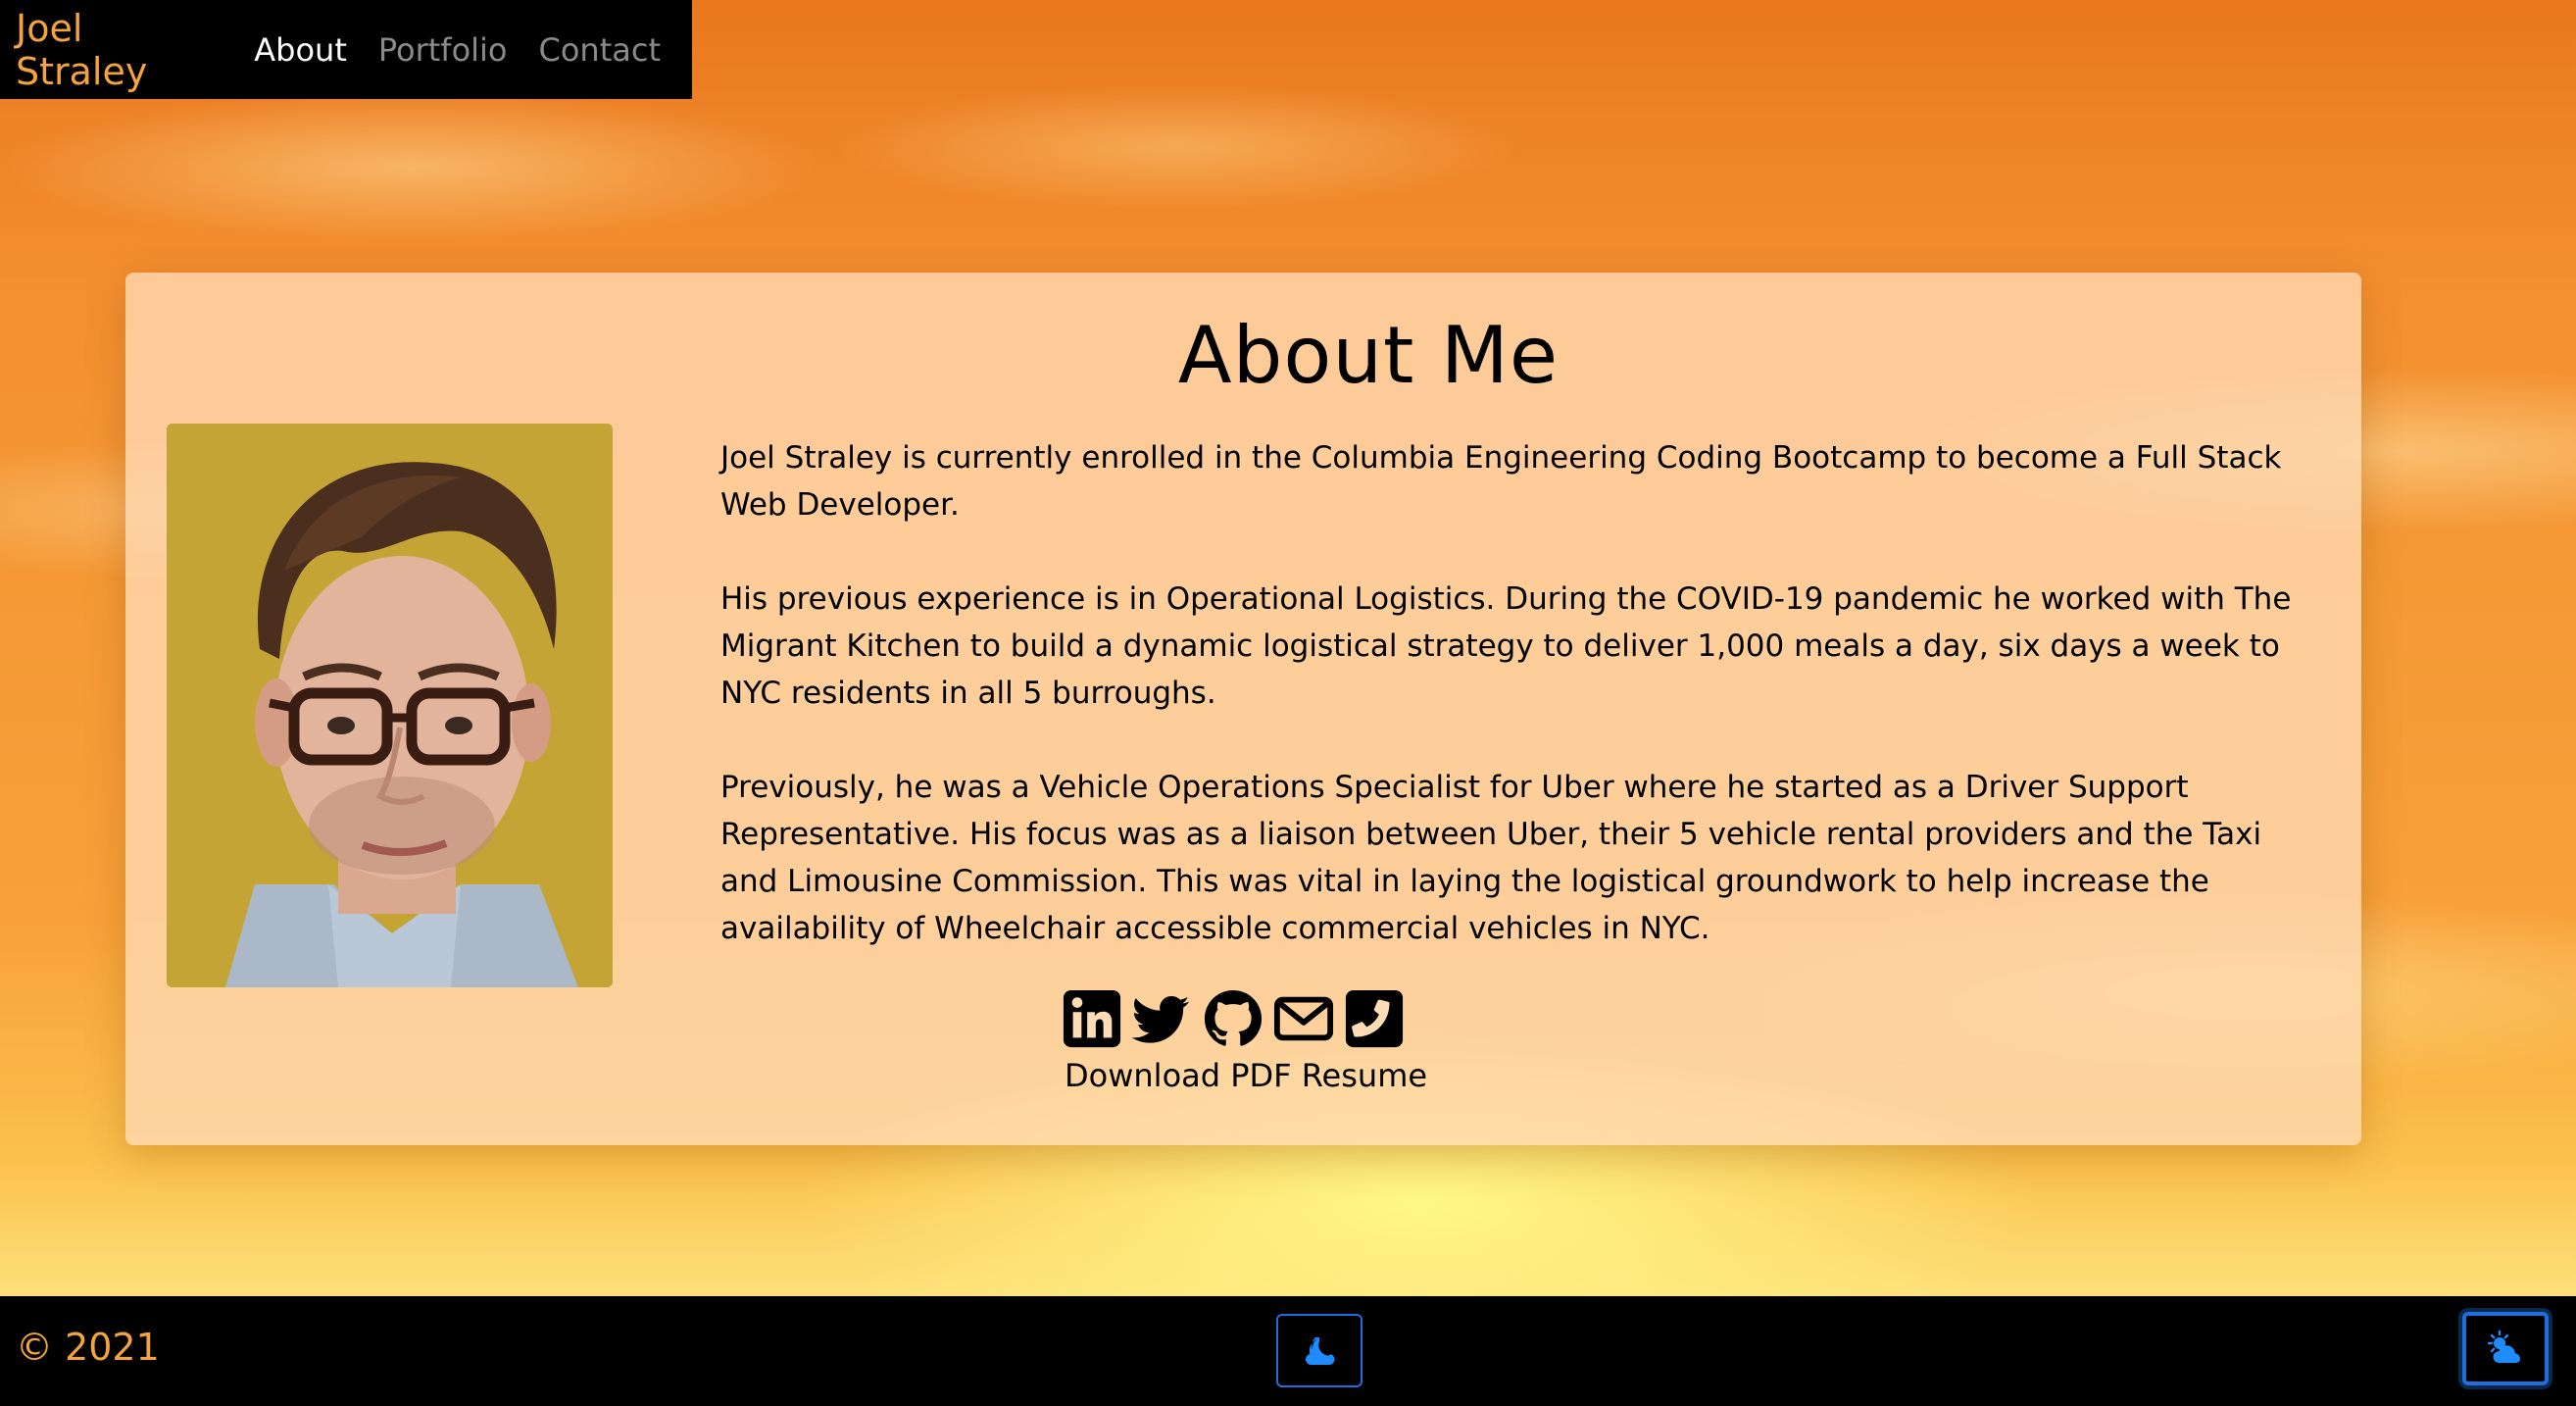 This screenshot has width=2576, height=1406. I want to click on nav-link-contact: Contact, so click(600, 50).